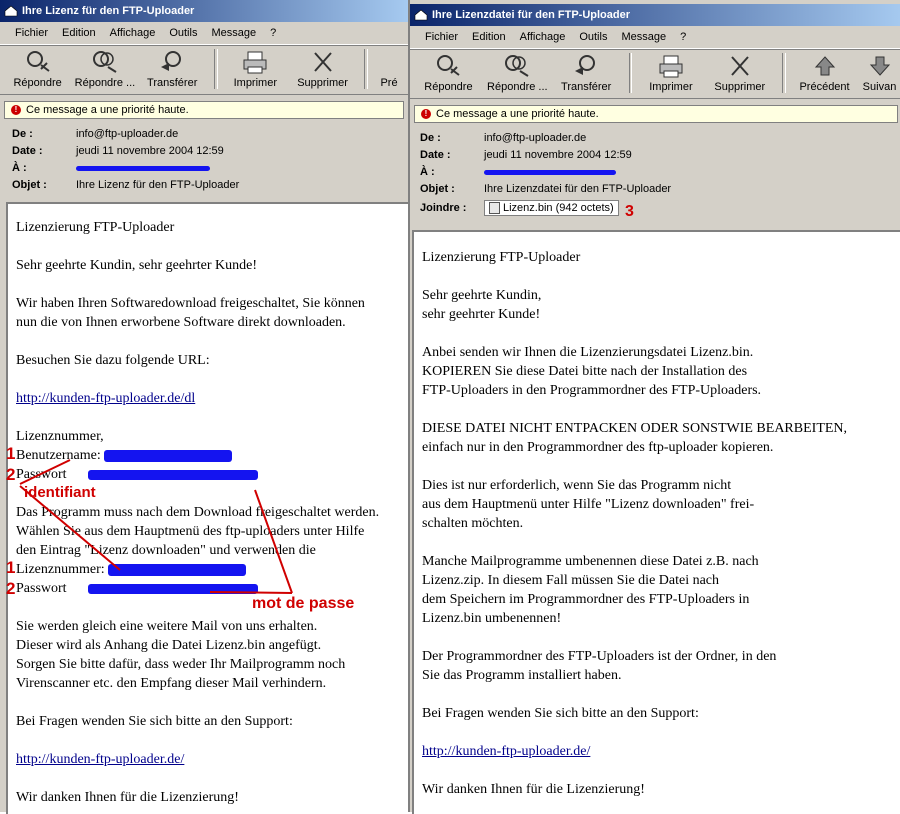 This screenshot has height=814, width=900. What do you see at coordinates (443, 208) in the screenshot?
I see `attach-label: Joindre :` at bounding box center [443, 208].